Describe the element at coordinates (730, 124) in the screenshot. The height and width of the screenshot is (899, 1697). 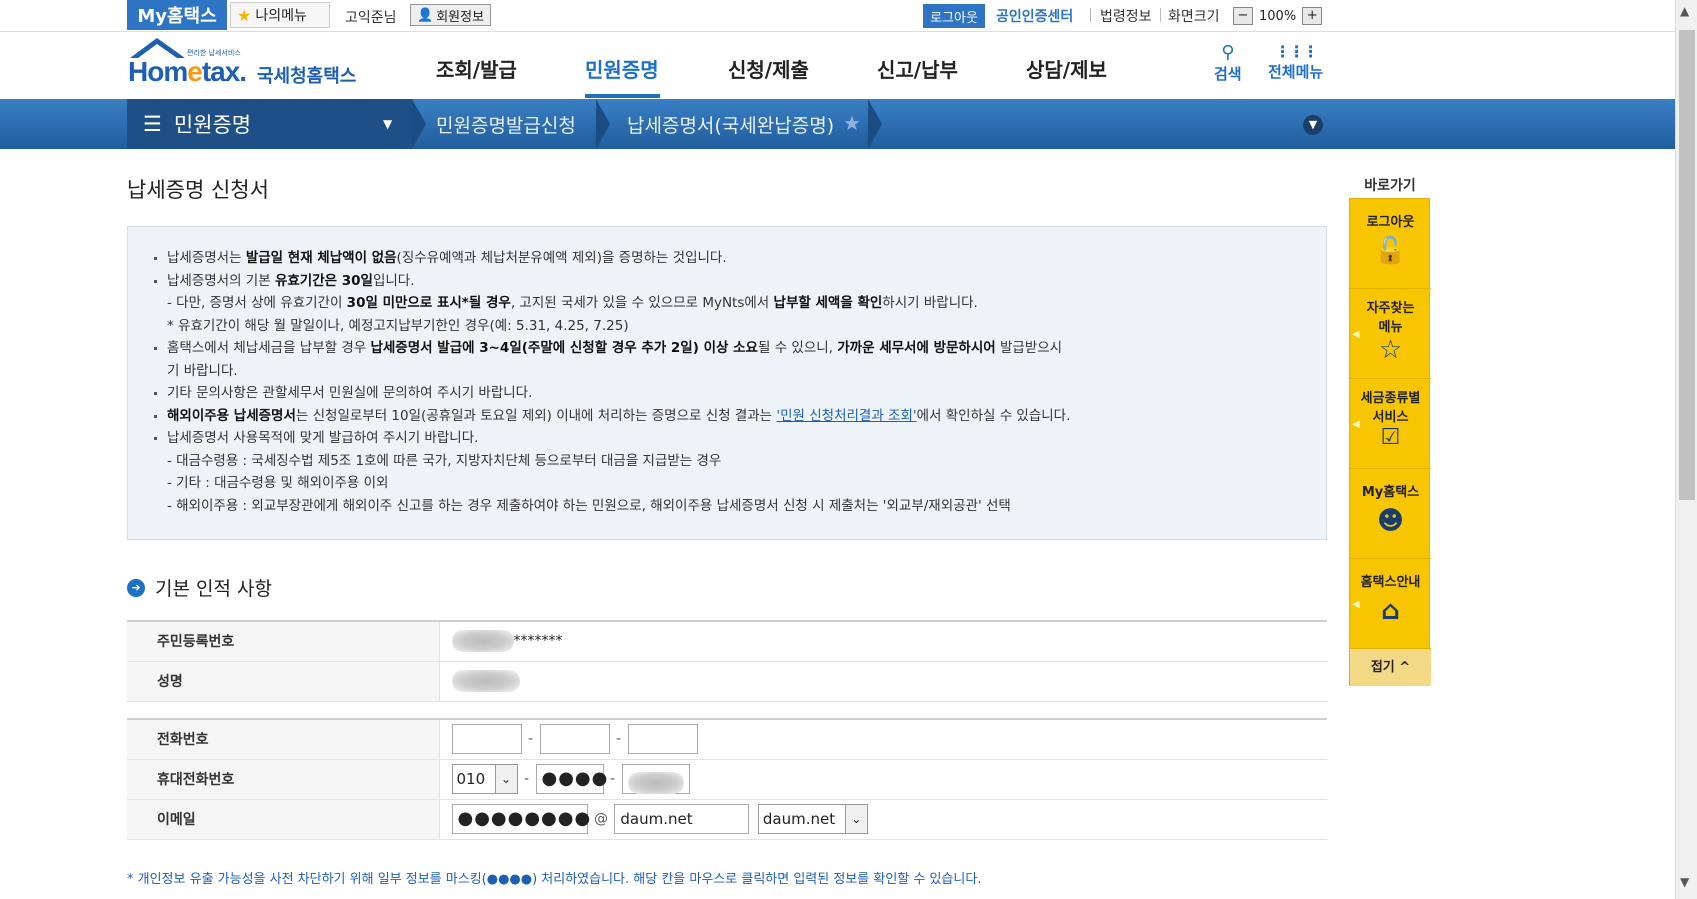
I see `breadcrumb-item-tax-certificate: 납세증명서(국세완납증명)` at that location.